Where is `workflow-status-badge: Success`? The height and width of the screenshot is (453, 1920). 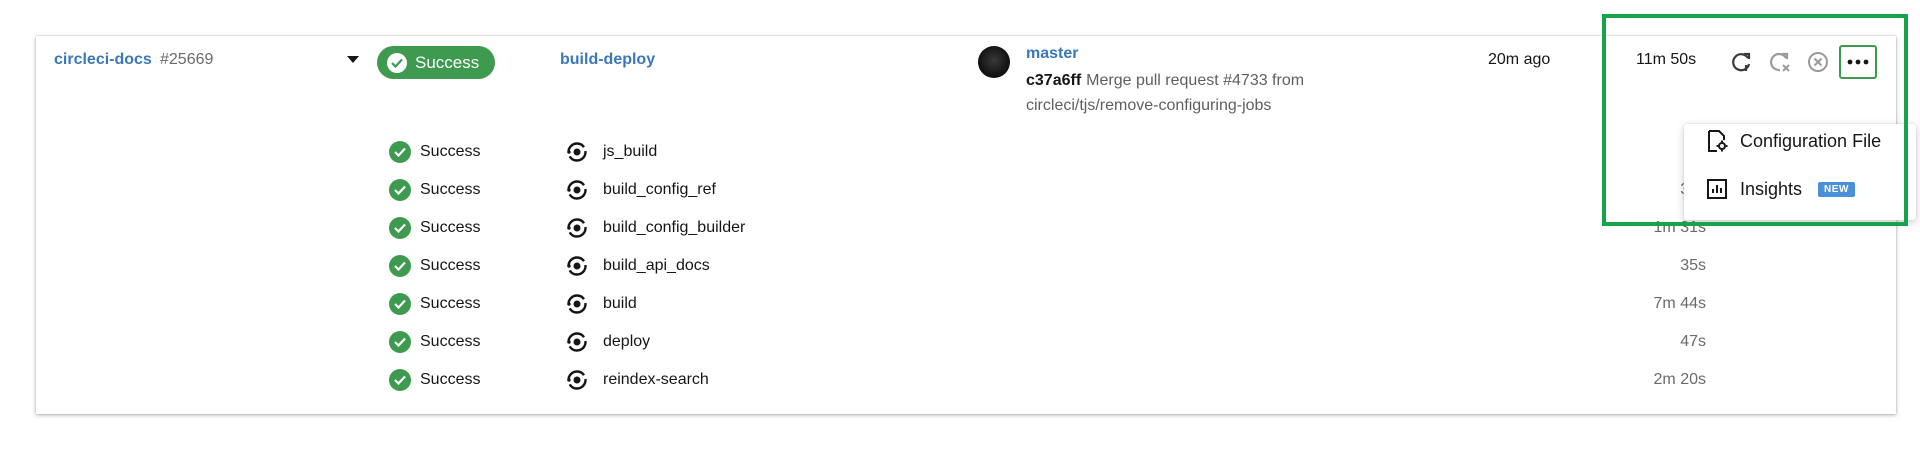
workflow-status-badge: Success is located at coordinates (436, 62).